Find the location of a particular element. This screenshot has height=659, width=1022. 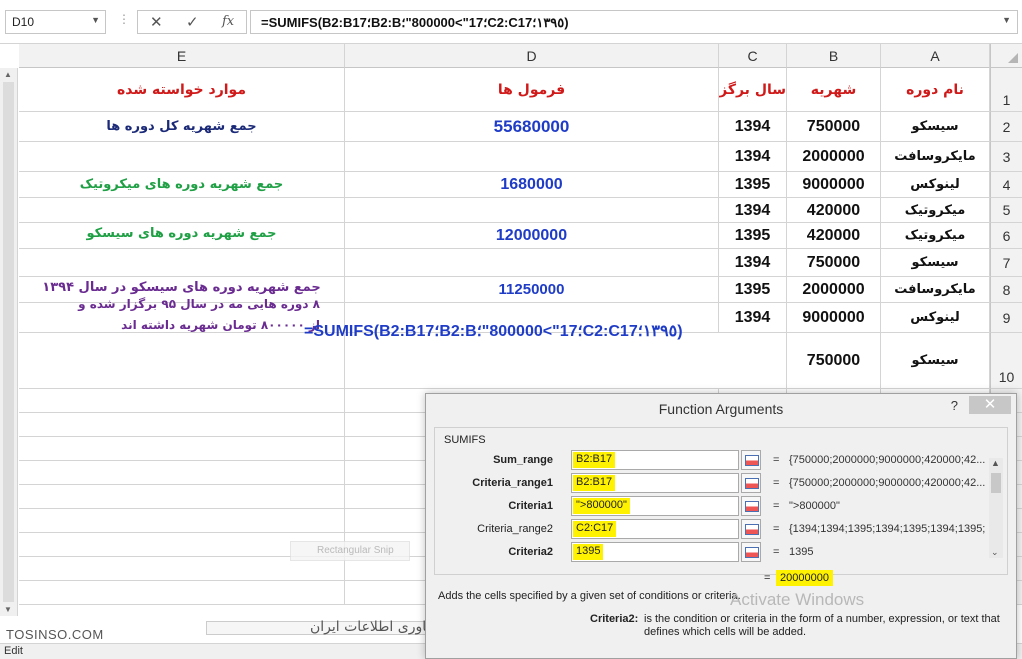

column-header-a: A is located at coordinates (935, 56).